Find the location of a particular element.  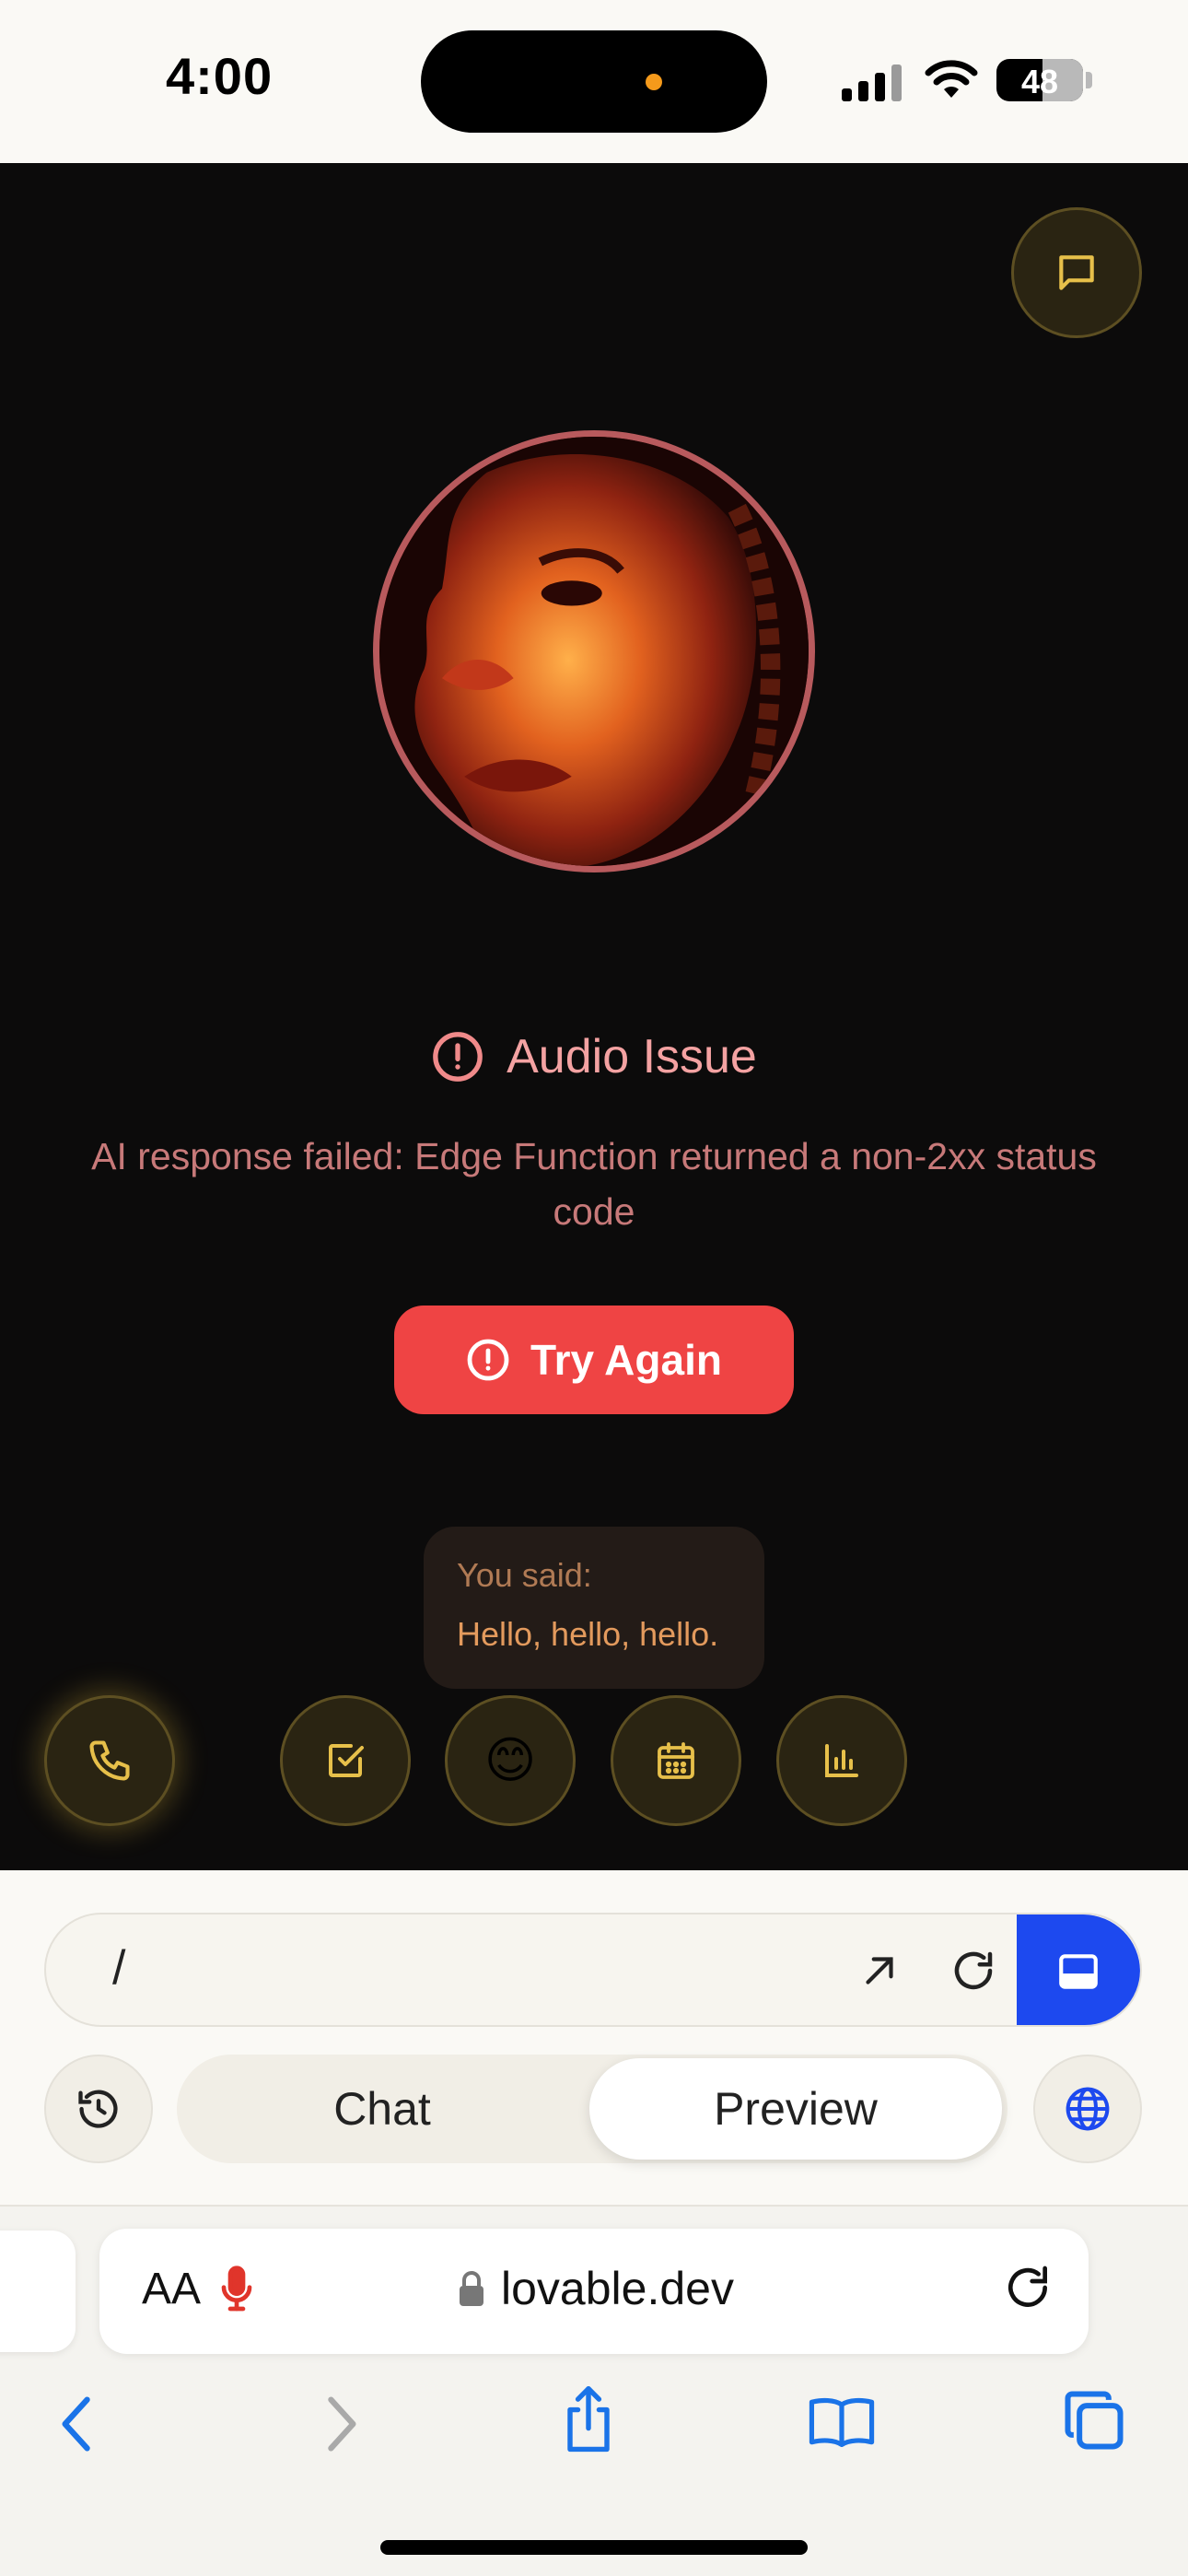

mood-button: 😊 is located at coordinates (510, 1760).